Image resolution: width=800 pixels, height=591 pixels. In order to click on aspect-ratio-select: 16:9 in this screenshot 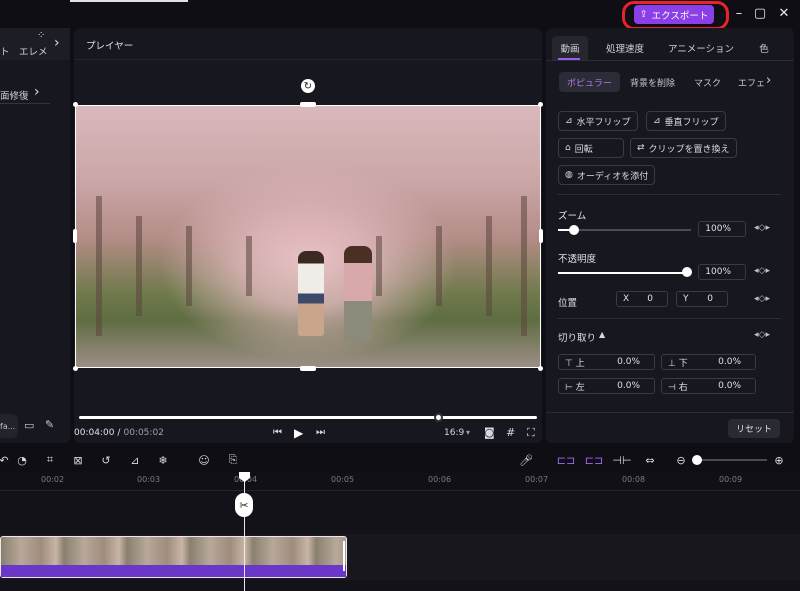, I will do `click(454, 433)`.